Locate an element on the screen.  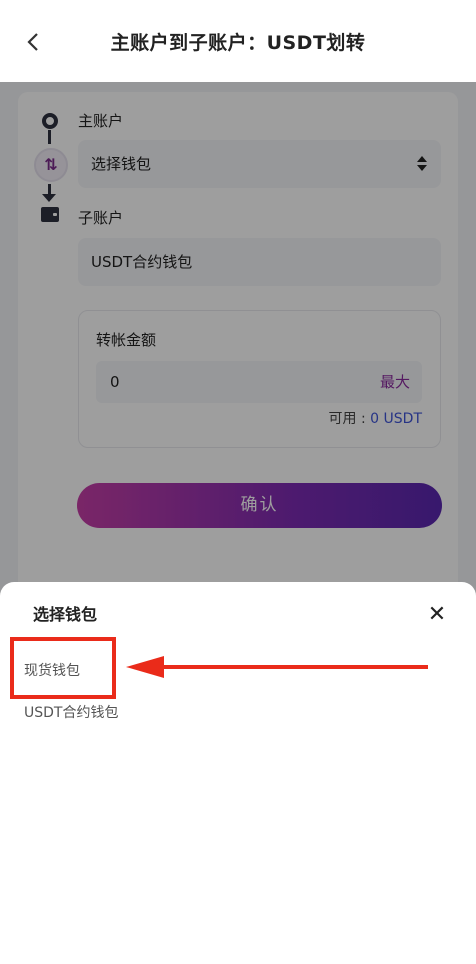
page-title: 主账户到子账户：USDT划转 is located at coordinates (238, 43).